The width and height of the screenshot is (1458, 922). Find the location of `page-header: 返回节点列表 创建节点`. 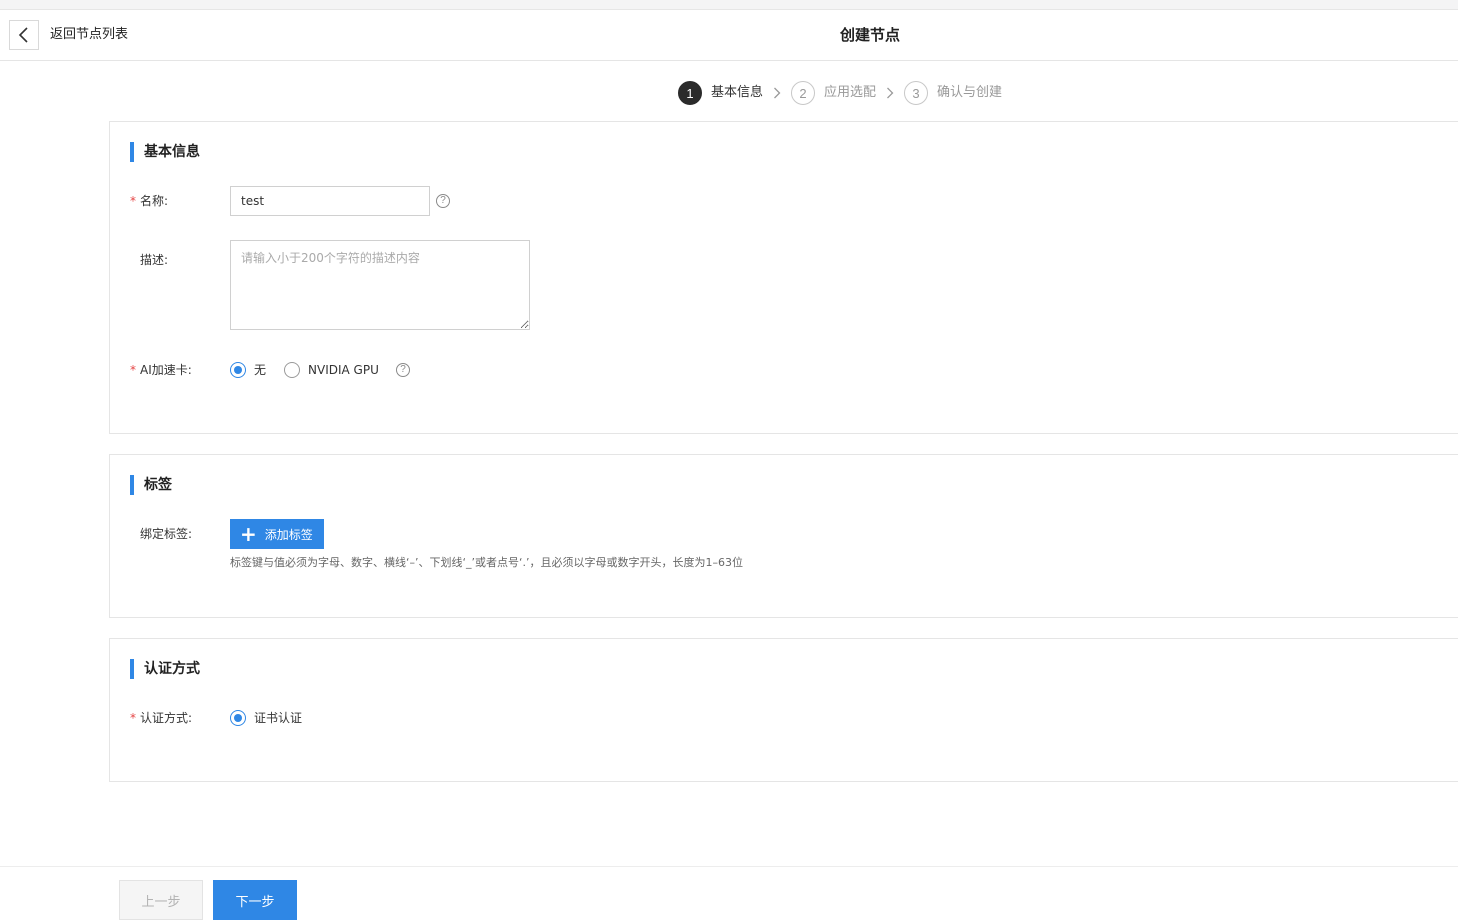

page-header: 返回节点列表 创建节点 is located at coordinates (729, 35).